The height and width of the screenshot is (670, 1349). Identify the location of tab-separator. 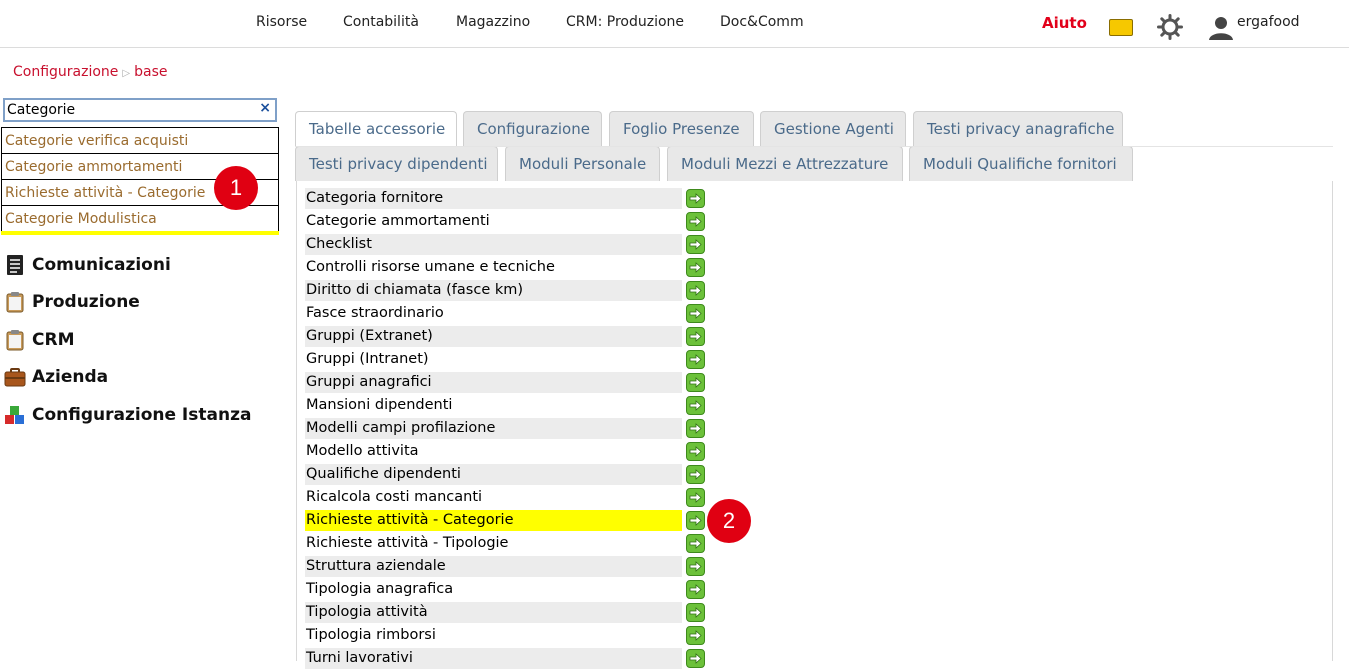
(814, 146).